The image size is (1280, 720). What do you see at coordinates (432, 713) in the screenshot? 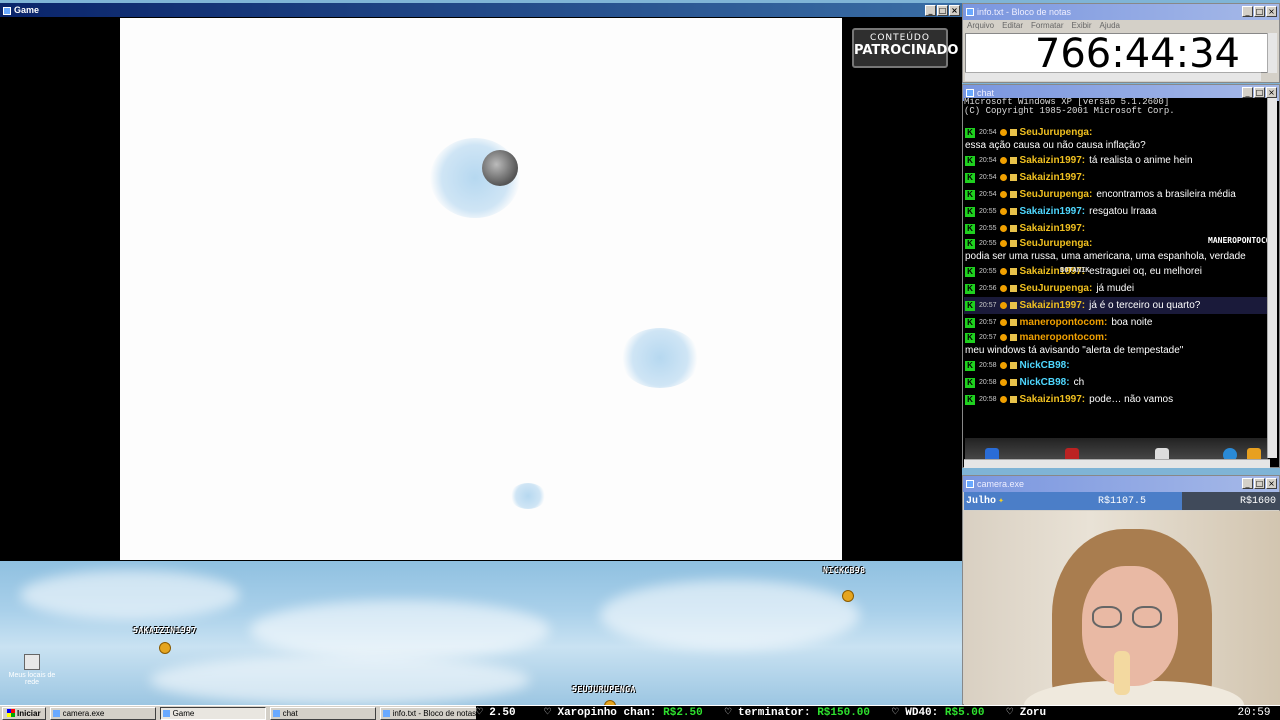
I see `taskbar-item-notepad: info.txt - Bloco de notas` at bounding box center [432, 713].